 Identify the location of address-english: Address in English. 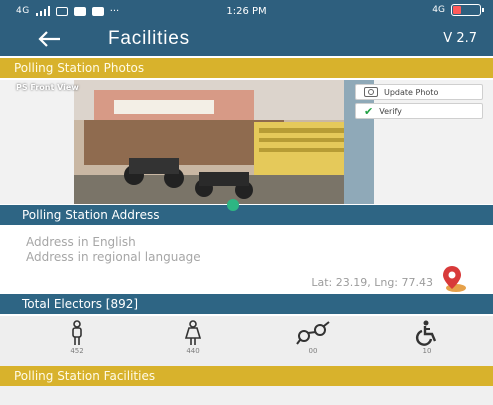
(81, 242).